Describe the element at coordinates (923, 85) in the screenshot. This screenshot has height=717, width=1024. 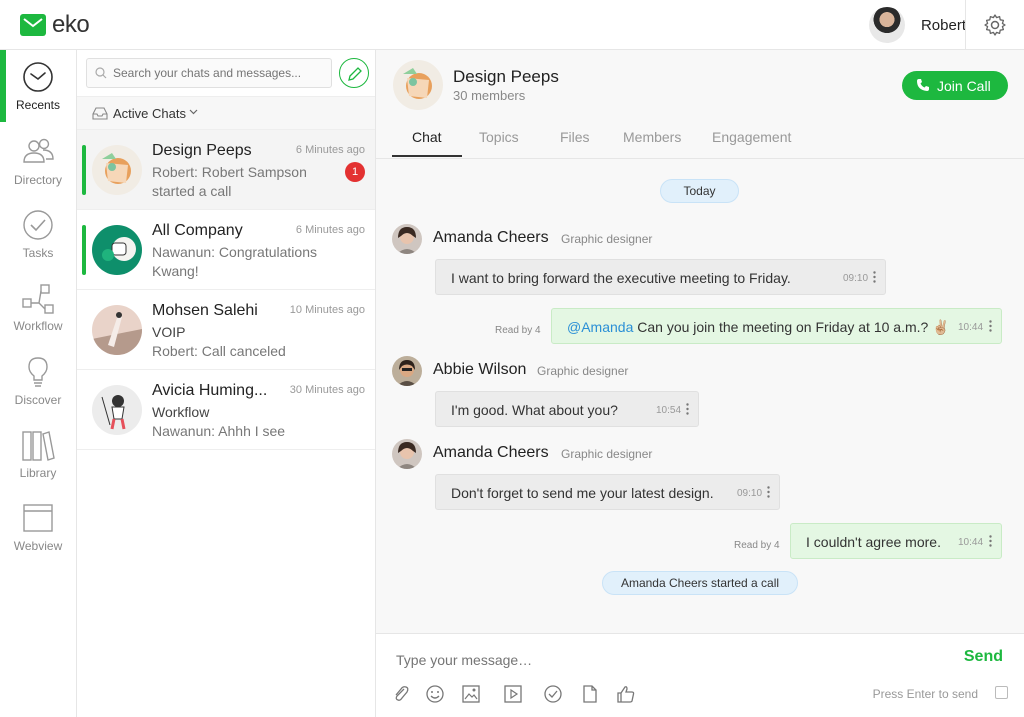
I see `phone-icon` at that location.